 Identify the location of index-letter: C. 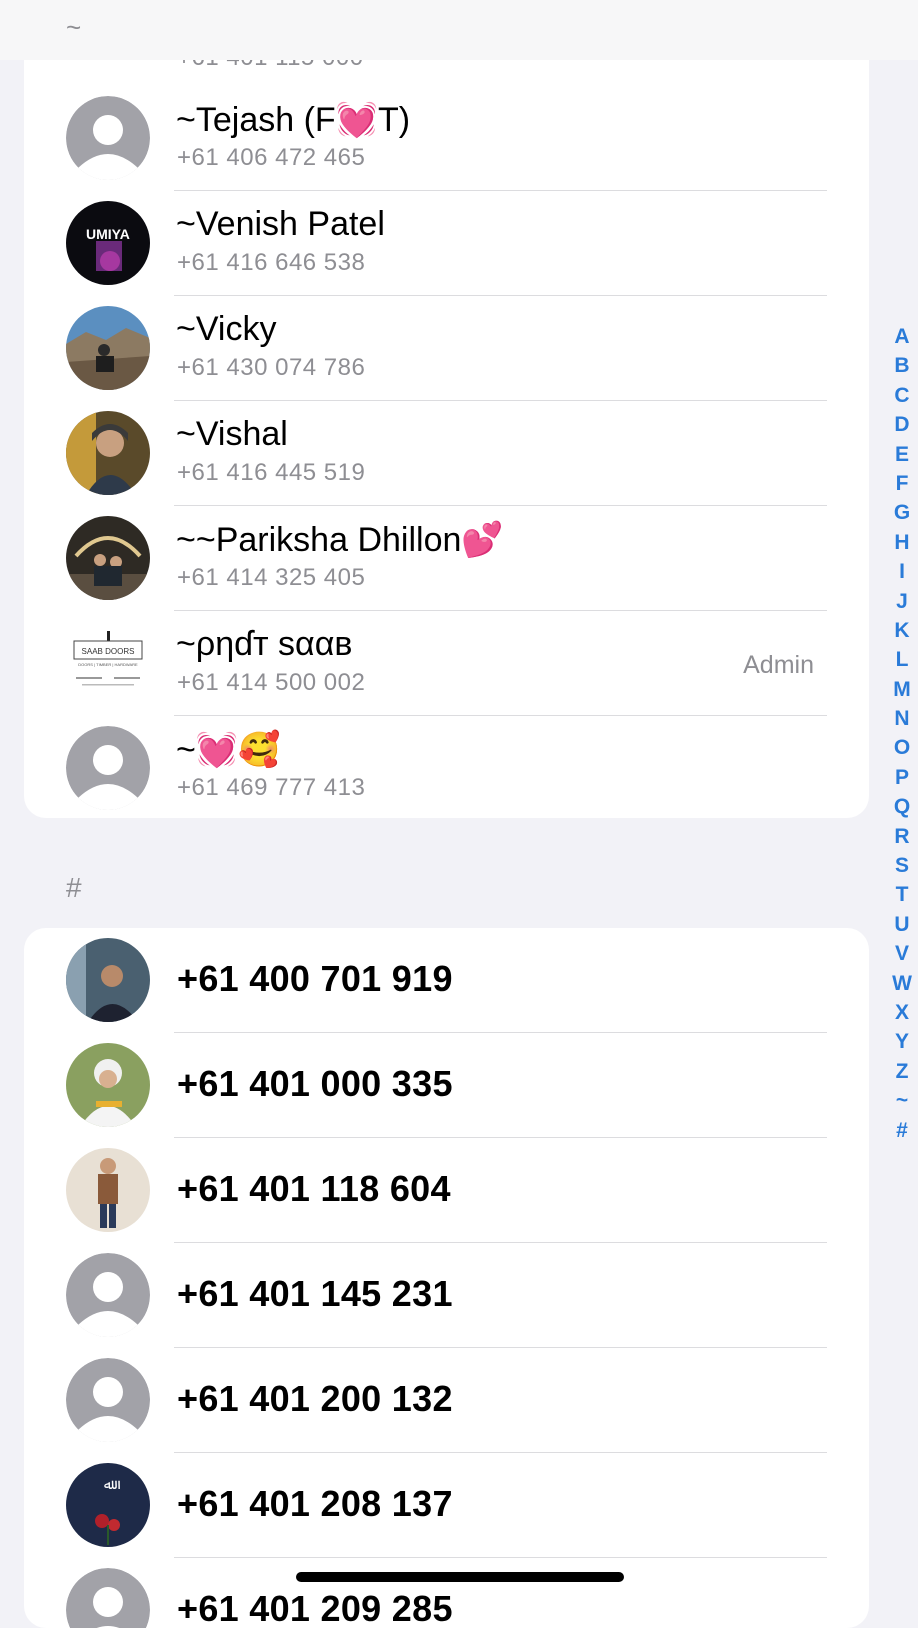
(902, 395).